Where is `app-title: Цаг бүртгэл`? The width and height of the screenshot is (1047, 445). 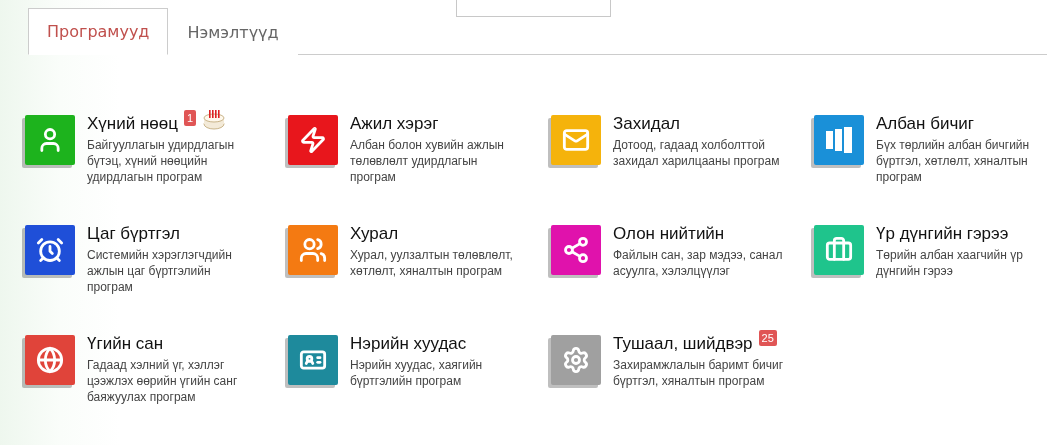 app-title: Цаг бүртгэл is located at coordinates (133, 234).